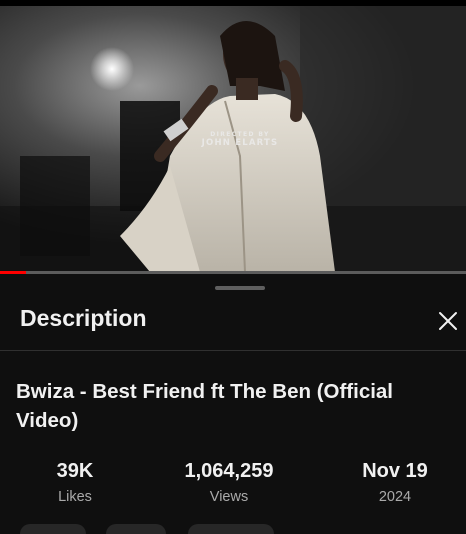  What do you see at coordinates (395, 471) in the screenshot?
I see `upload-date: Nov 19` at bounding box center [395, 471].